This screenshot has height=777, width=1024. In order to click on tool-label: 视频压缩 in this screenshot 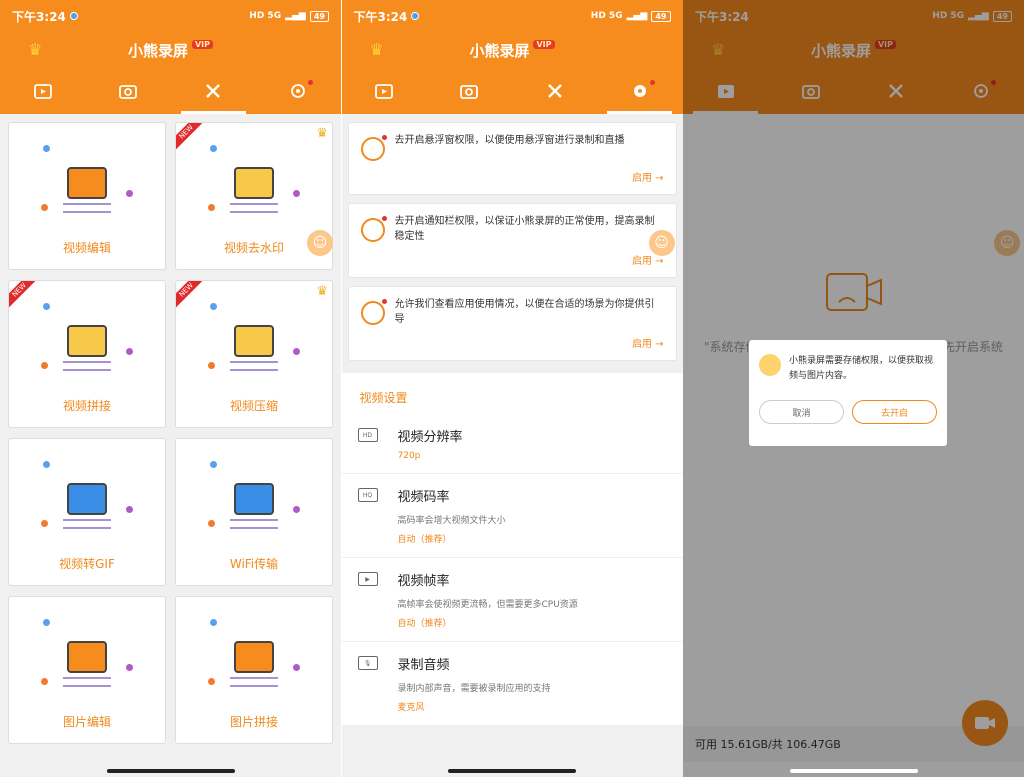, I will do `click(253, 406)`.